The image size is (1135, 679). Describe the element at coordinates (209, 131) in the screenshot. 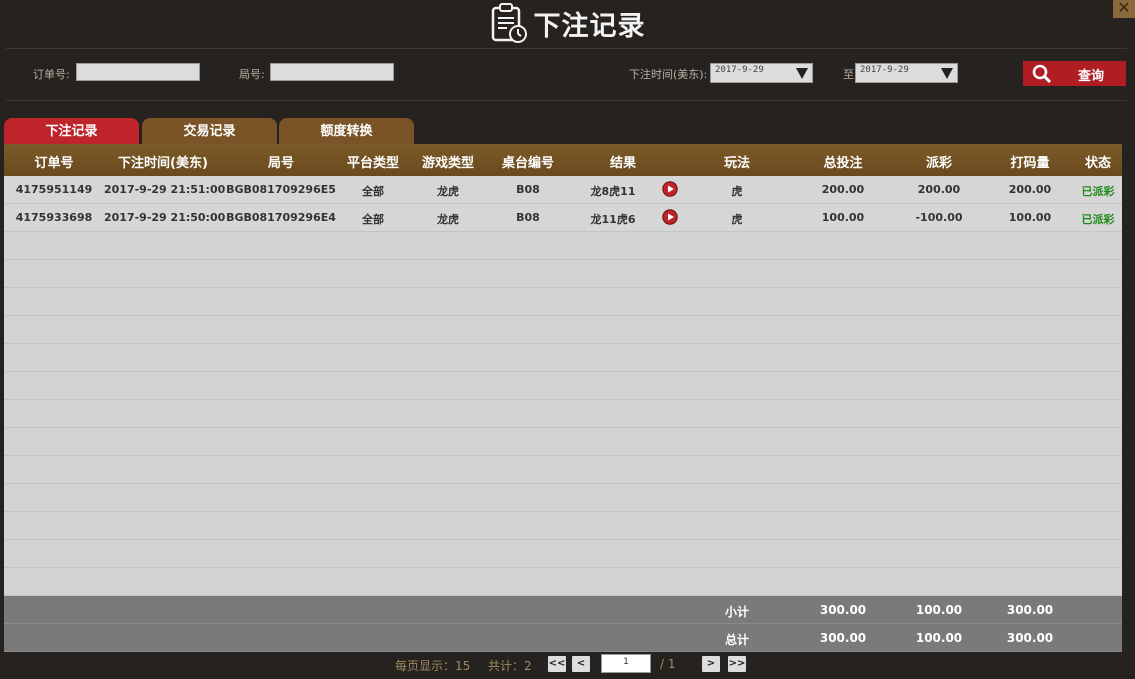

I see `tab-transaction-records: 交易记录` at that location.